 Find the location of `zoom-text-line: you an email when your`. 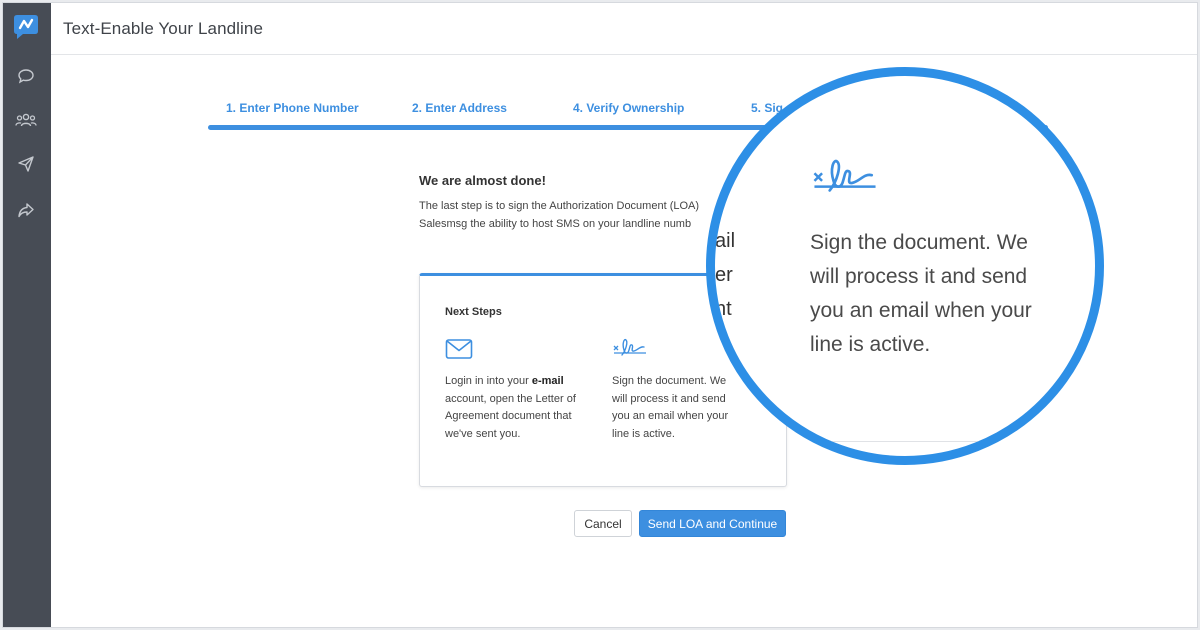

zoom-text-line: you an email when your is located at coordinates (921, 310).